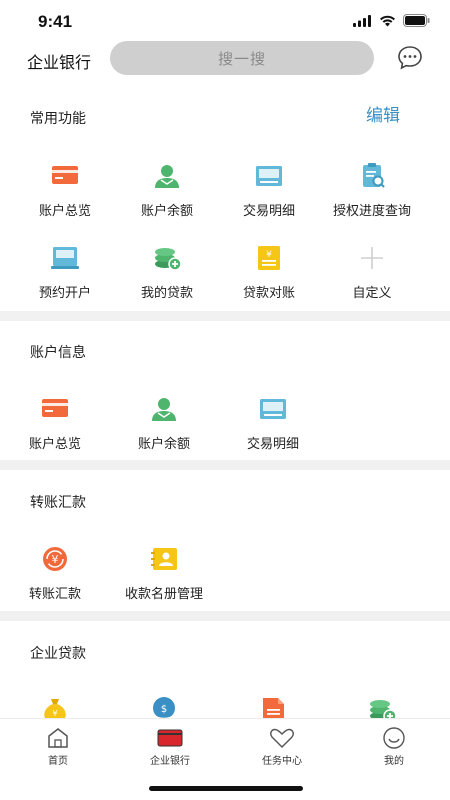 This screenshot has width=450, height=800. What do you see at coordinates (55, 423) in the screenshot?
I see `account-item-overview: 账户总览` at bounding box center [55, 423].